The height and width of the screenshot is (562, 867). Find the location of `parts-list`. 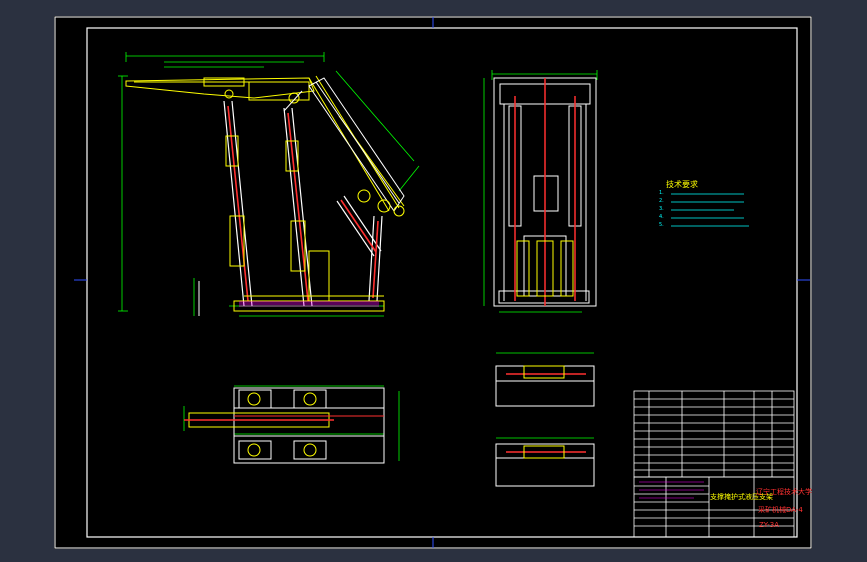

parts-list is located at coordinates (714, 434).